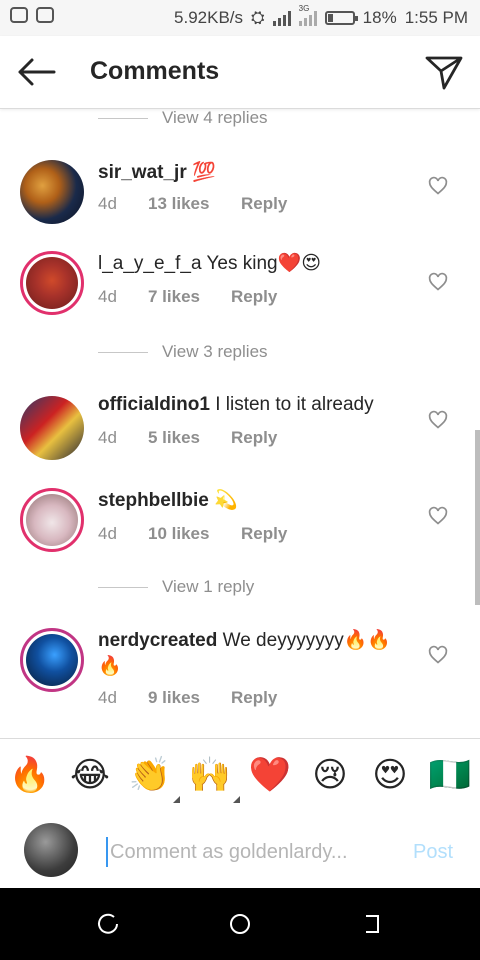  Describe the element at coordinates (264, 263) in the screenshot. I see `comment-text: Yes king❤️😍` at that location.